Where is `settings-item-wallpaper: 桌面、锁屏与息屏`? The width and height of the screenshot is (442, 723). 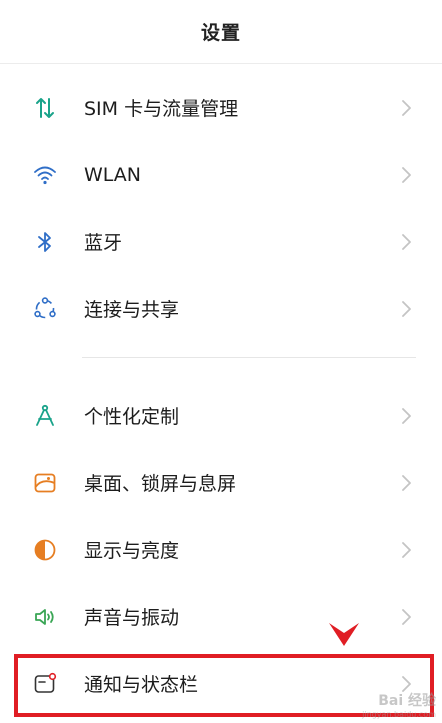
settings-item-wallpaper: 桌面、锁屏与息屏 is located at coordinates (221, 482).